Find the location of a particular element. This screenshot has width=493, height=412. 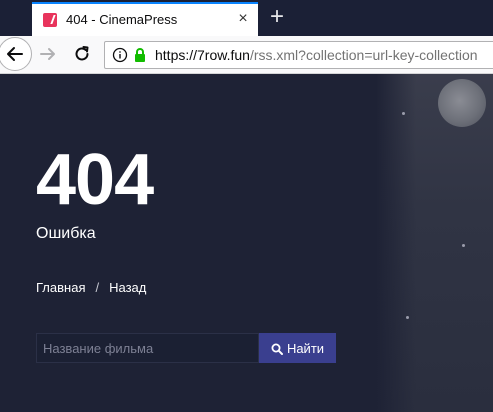

browser-tab: 404 - CinemaPress × is located at coordinates (145, 19).